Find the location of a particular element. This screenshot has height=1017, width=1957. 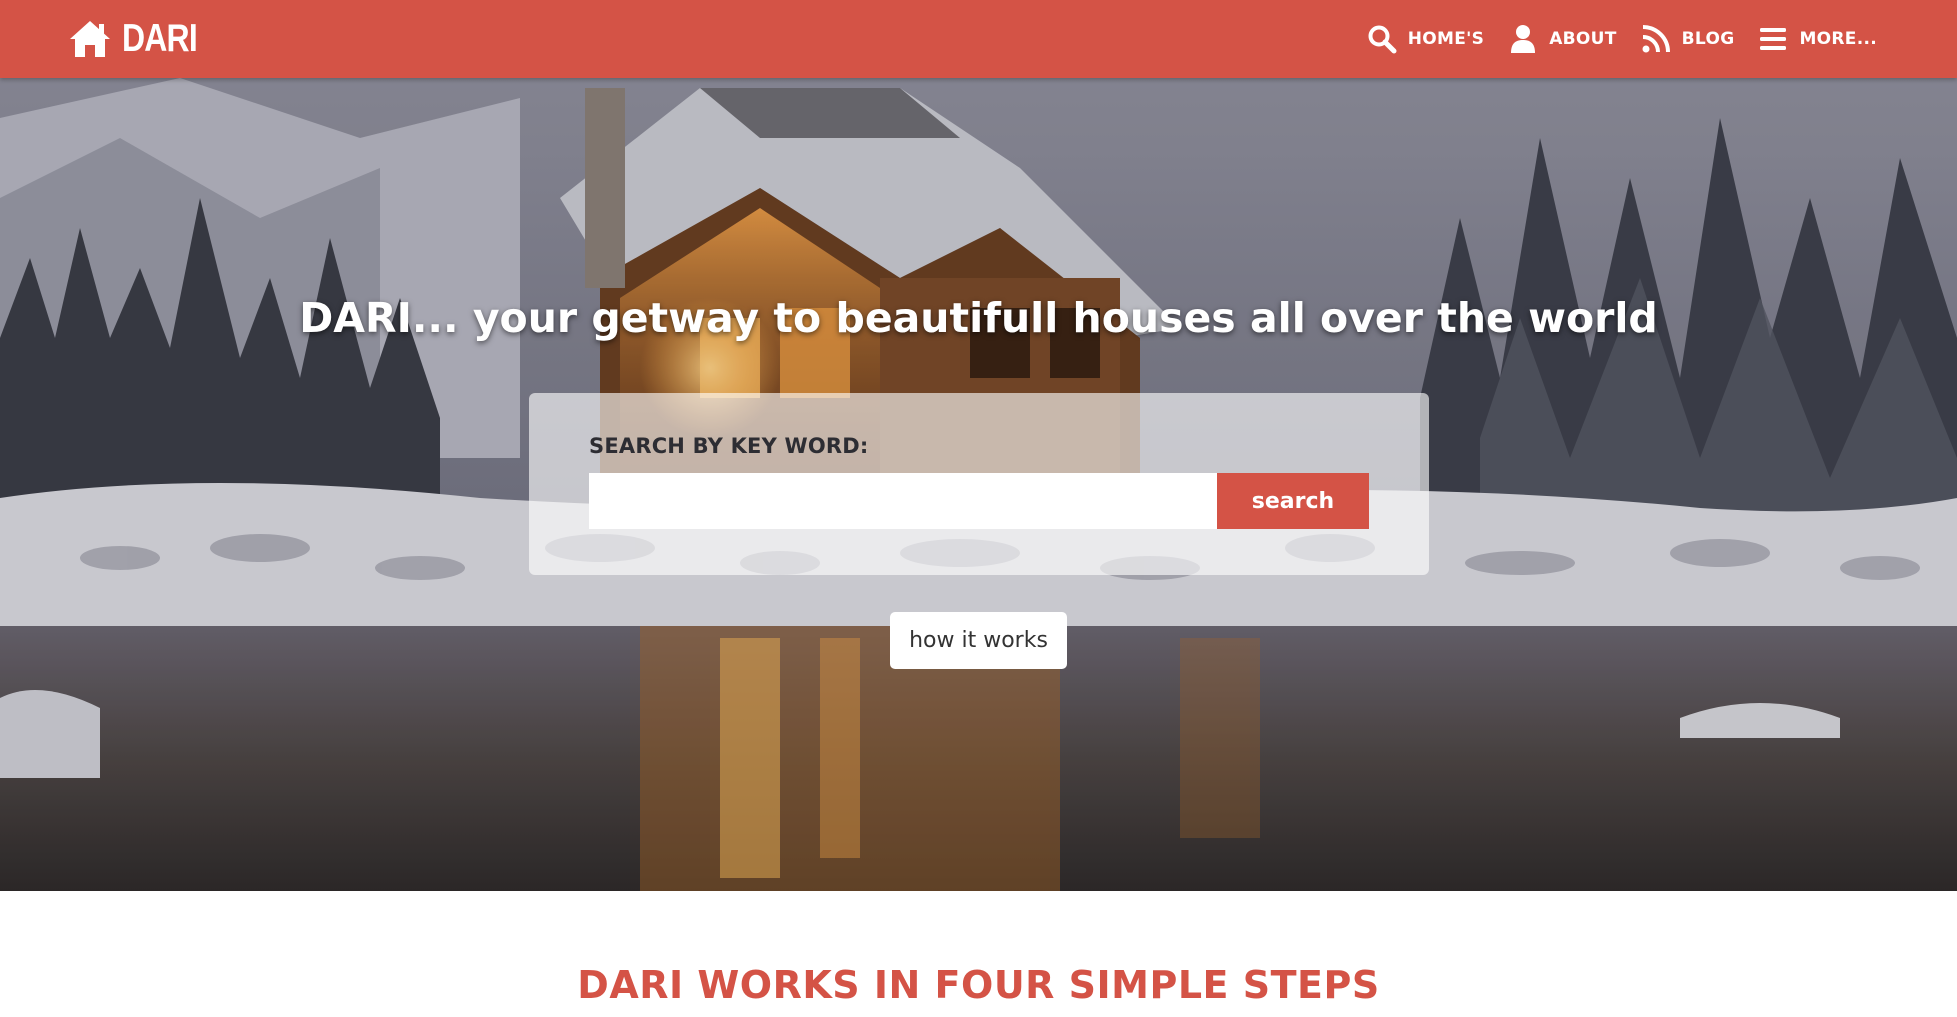

nav-item-homes-label: HOME'S is located at coordinates (1446, 39).